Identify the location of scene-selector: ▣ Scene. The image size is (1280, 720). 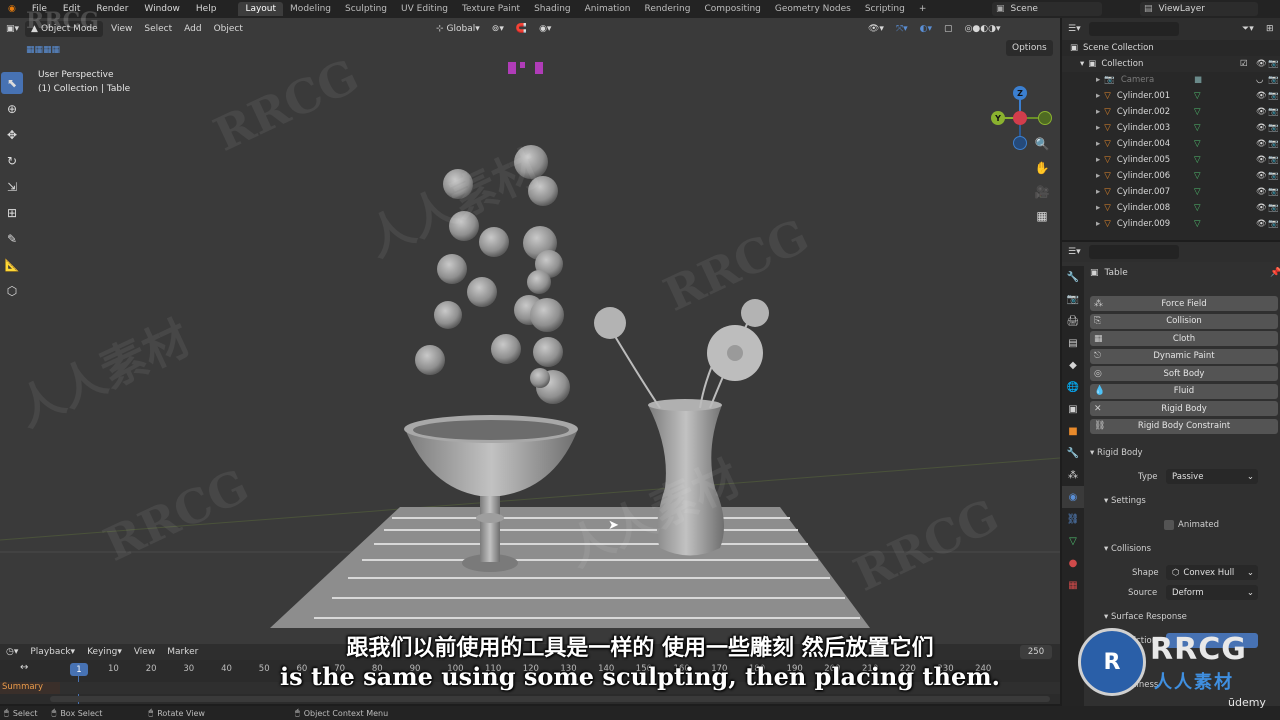
(1047, 9).